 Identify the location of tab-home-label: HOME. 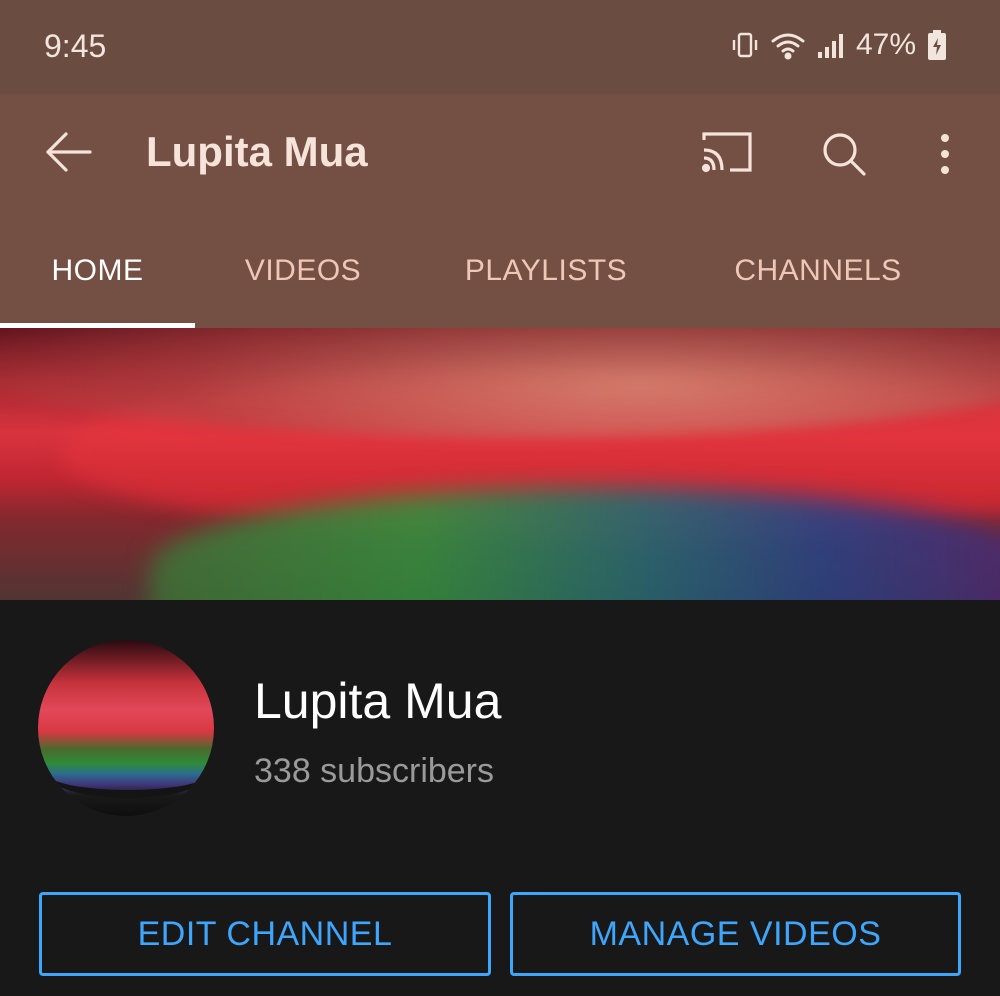
(97, 270).